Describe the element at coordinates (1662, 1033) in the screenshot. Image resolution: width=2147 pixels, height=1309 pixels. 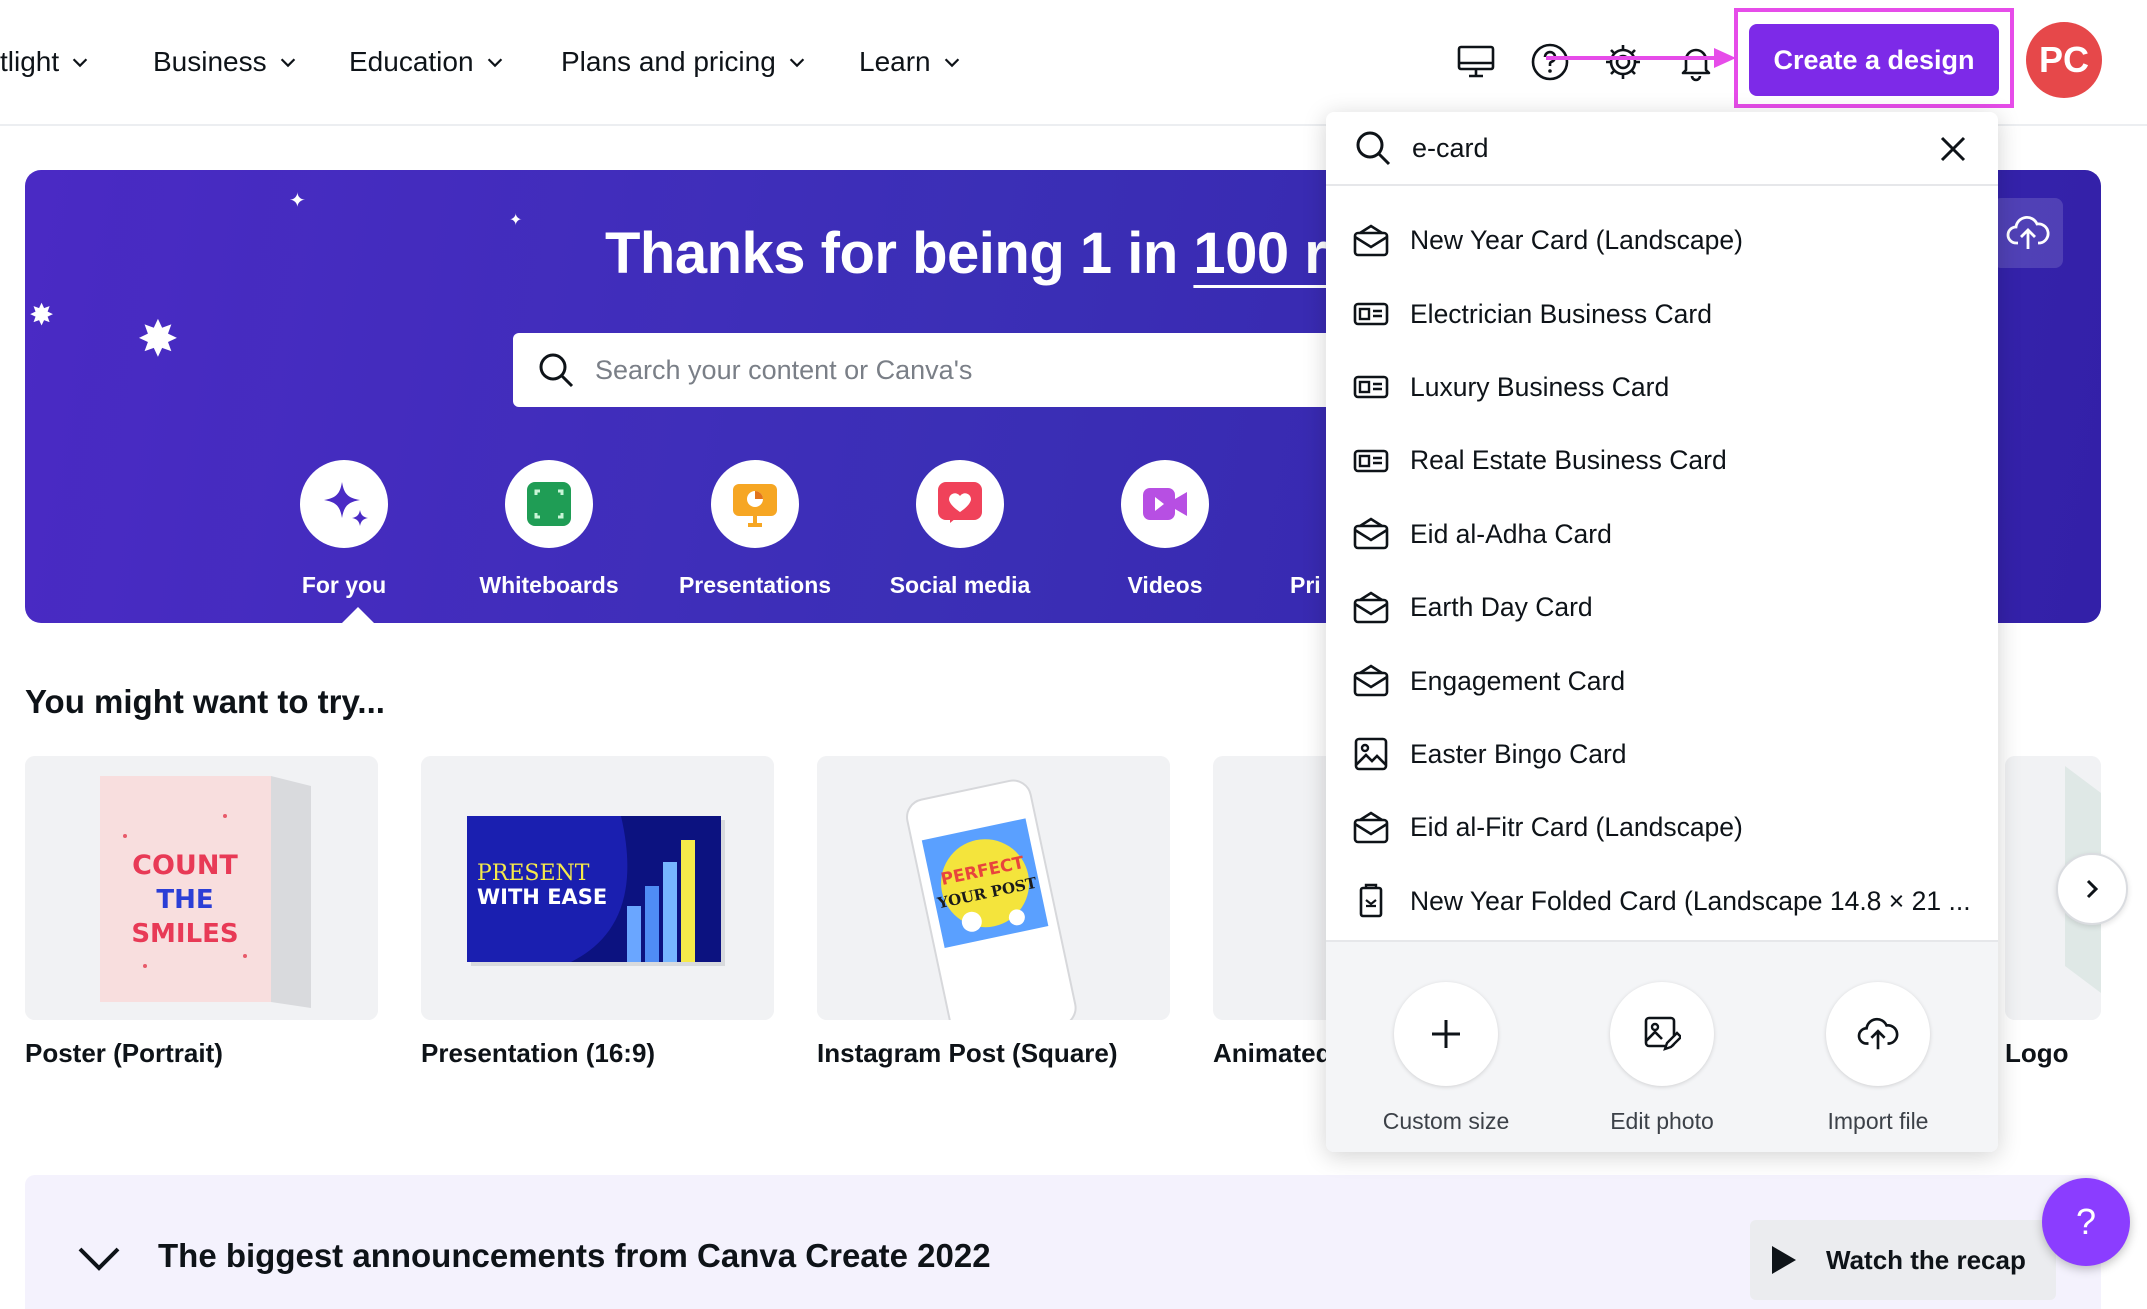
I see `edit-photo-icon` at that location.